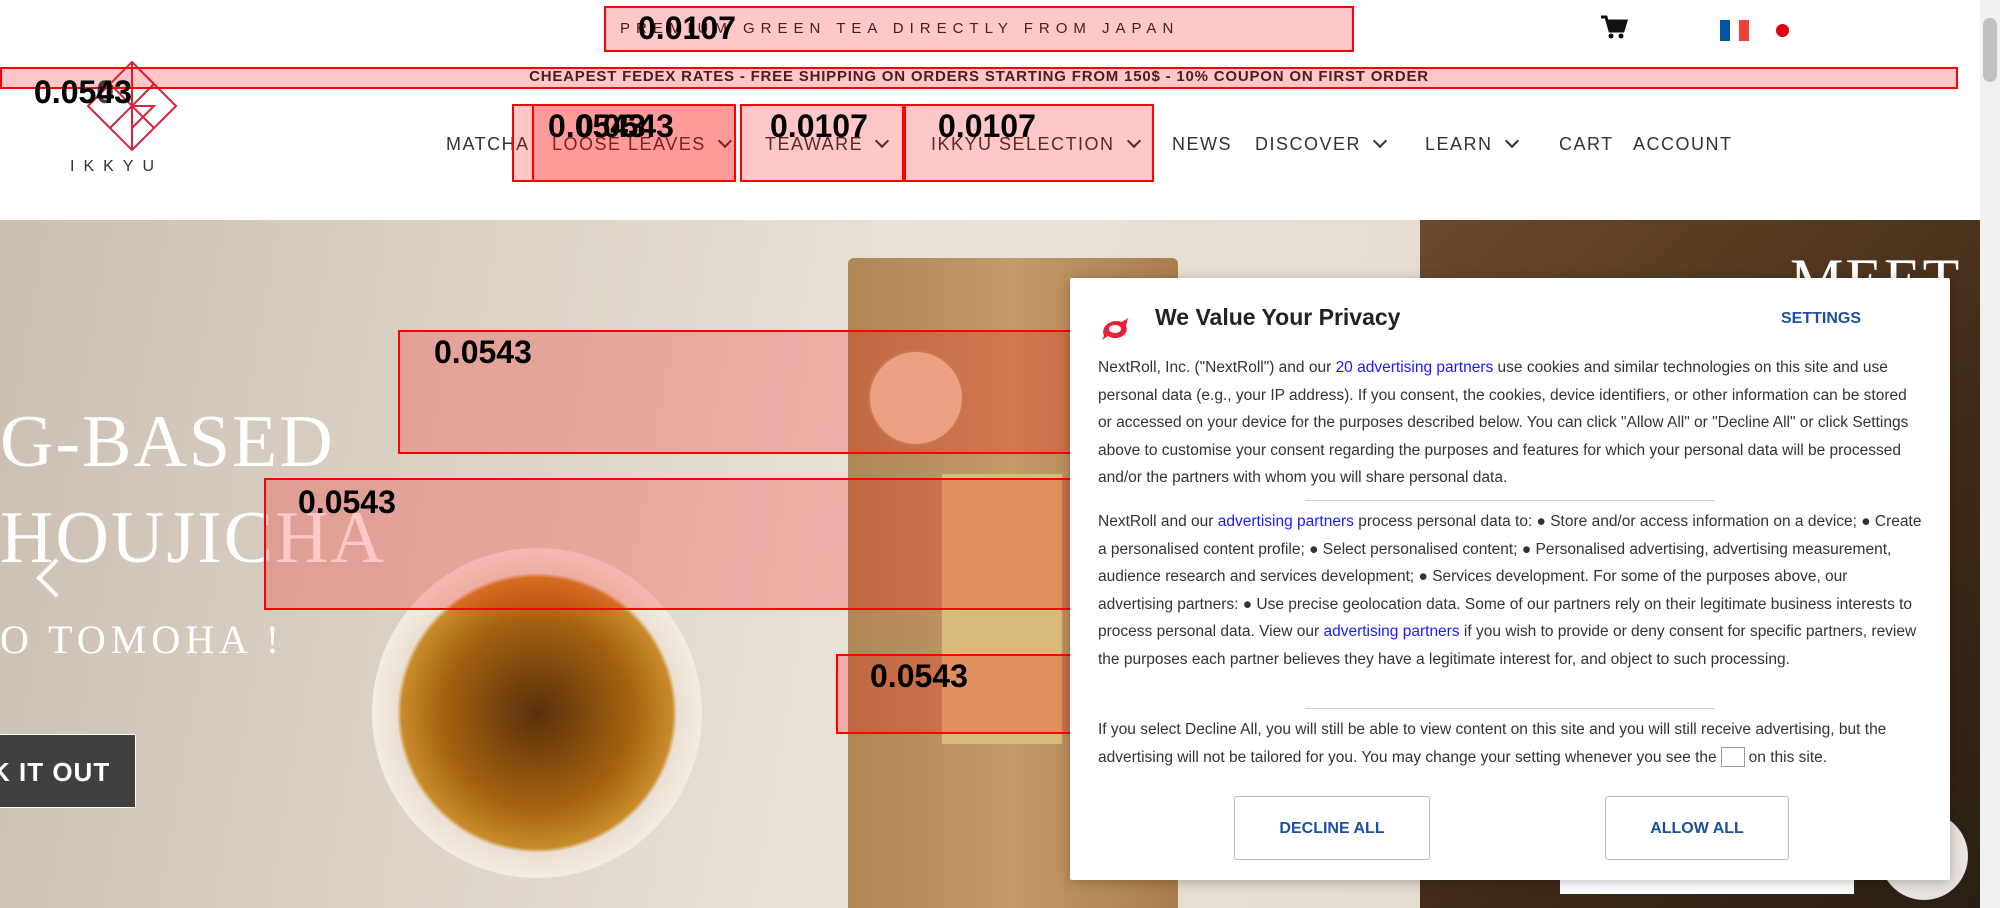 This screenshot has width=2000, height=908. I want to click on scrollbar-thumb, so click(1990, 50).